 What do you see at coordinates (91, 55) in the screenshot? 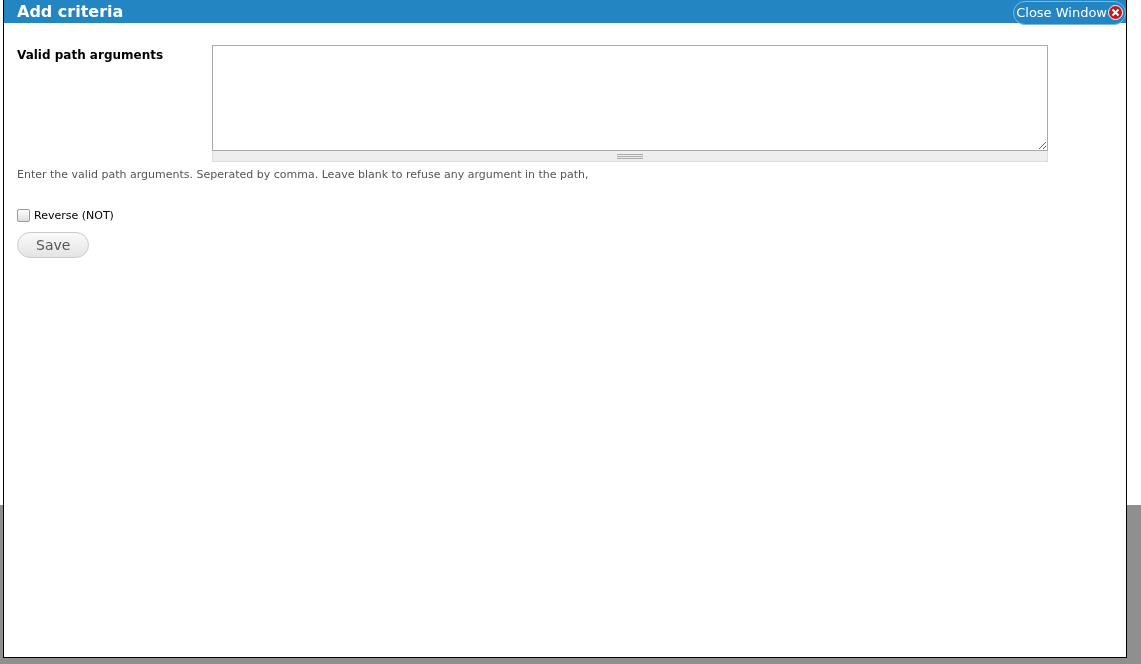
I see `field-label: Valid path arguments` at bounding box center [91, 55].